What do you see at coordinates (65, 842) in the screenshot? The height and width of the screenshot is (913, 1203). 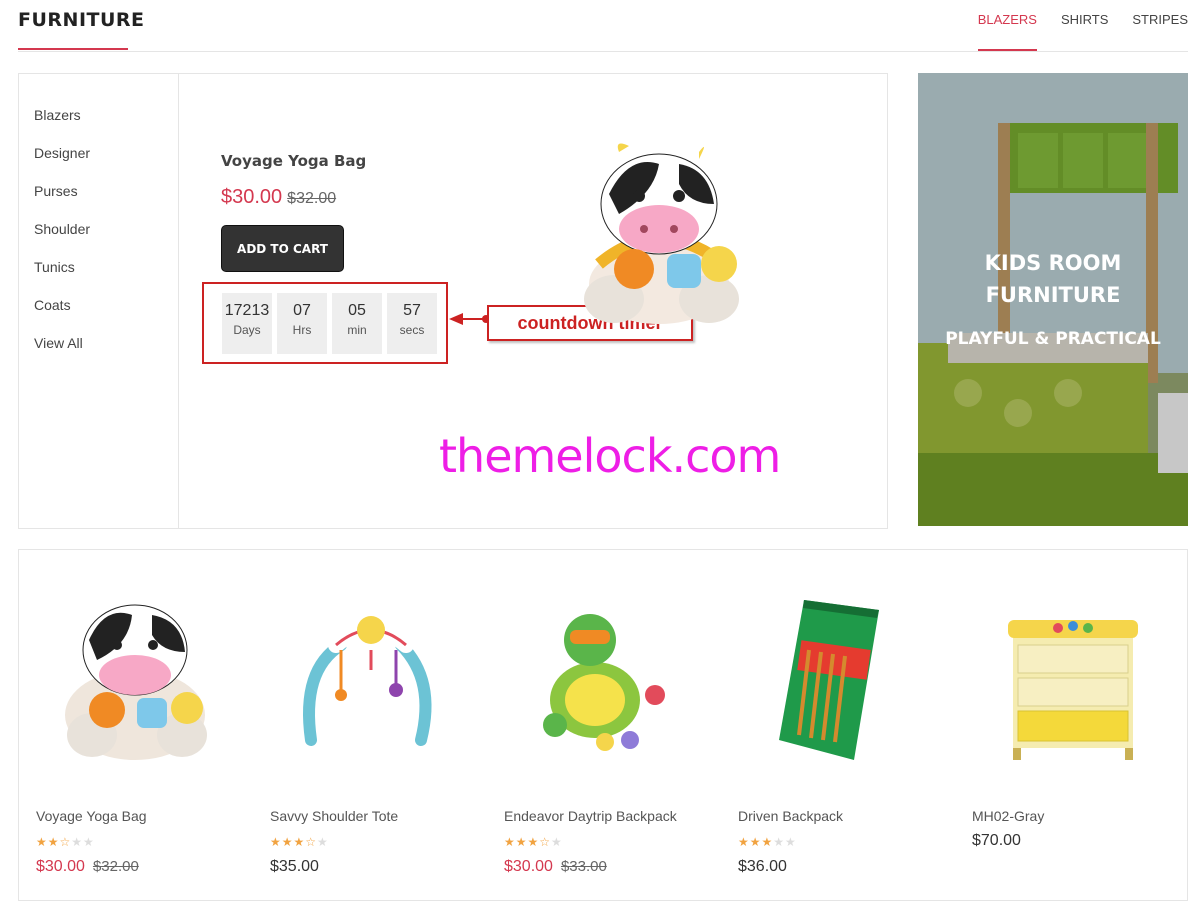 I see `product-rating: ★★☆★★` at bounding box center [65, 842].